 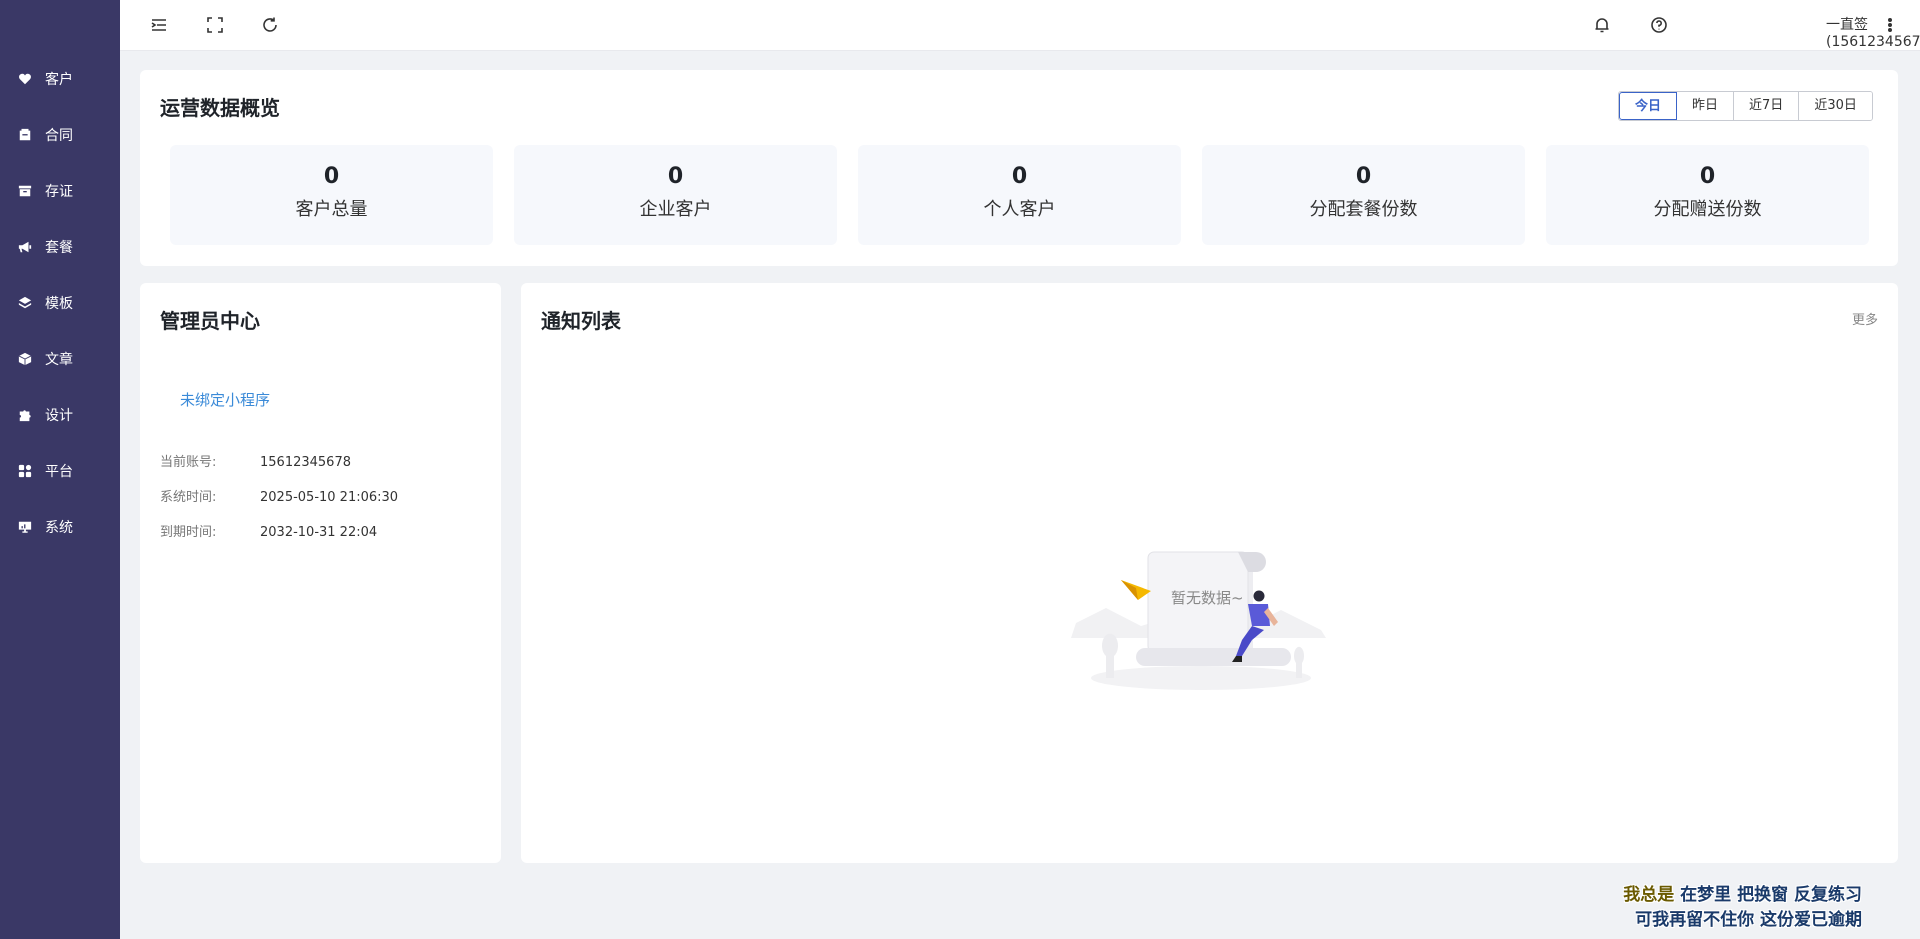 I want to click on sidebar-item-platform: 平台, so click(x=60, y=471).